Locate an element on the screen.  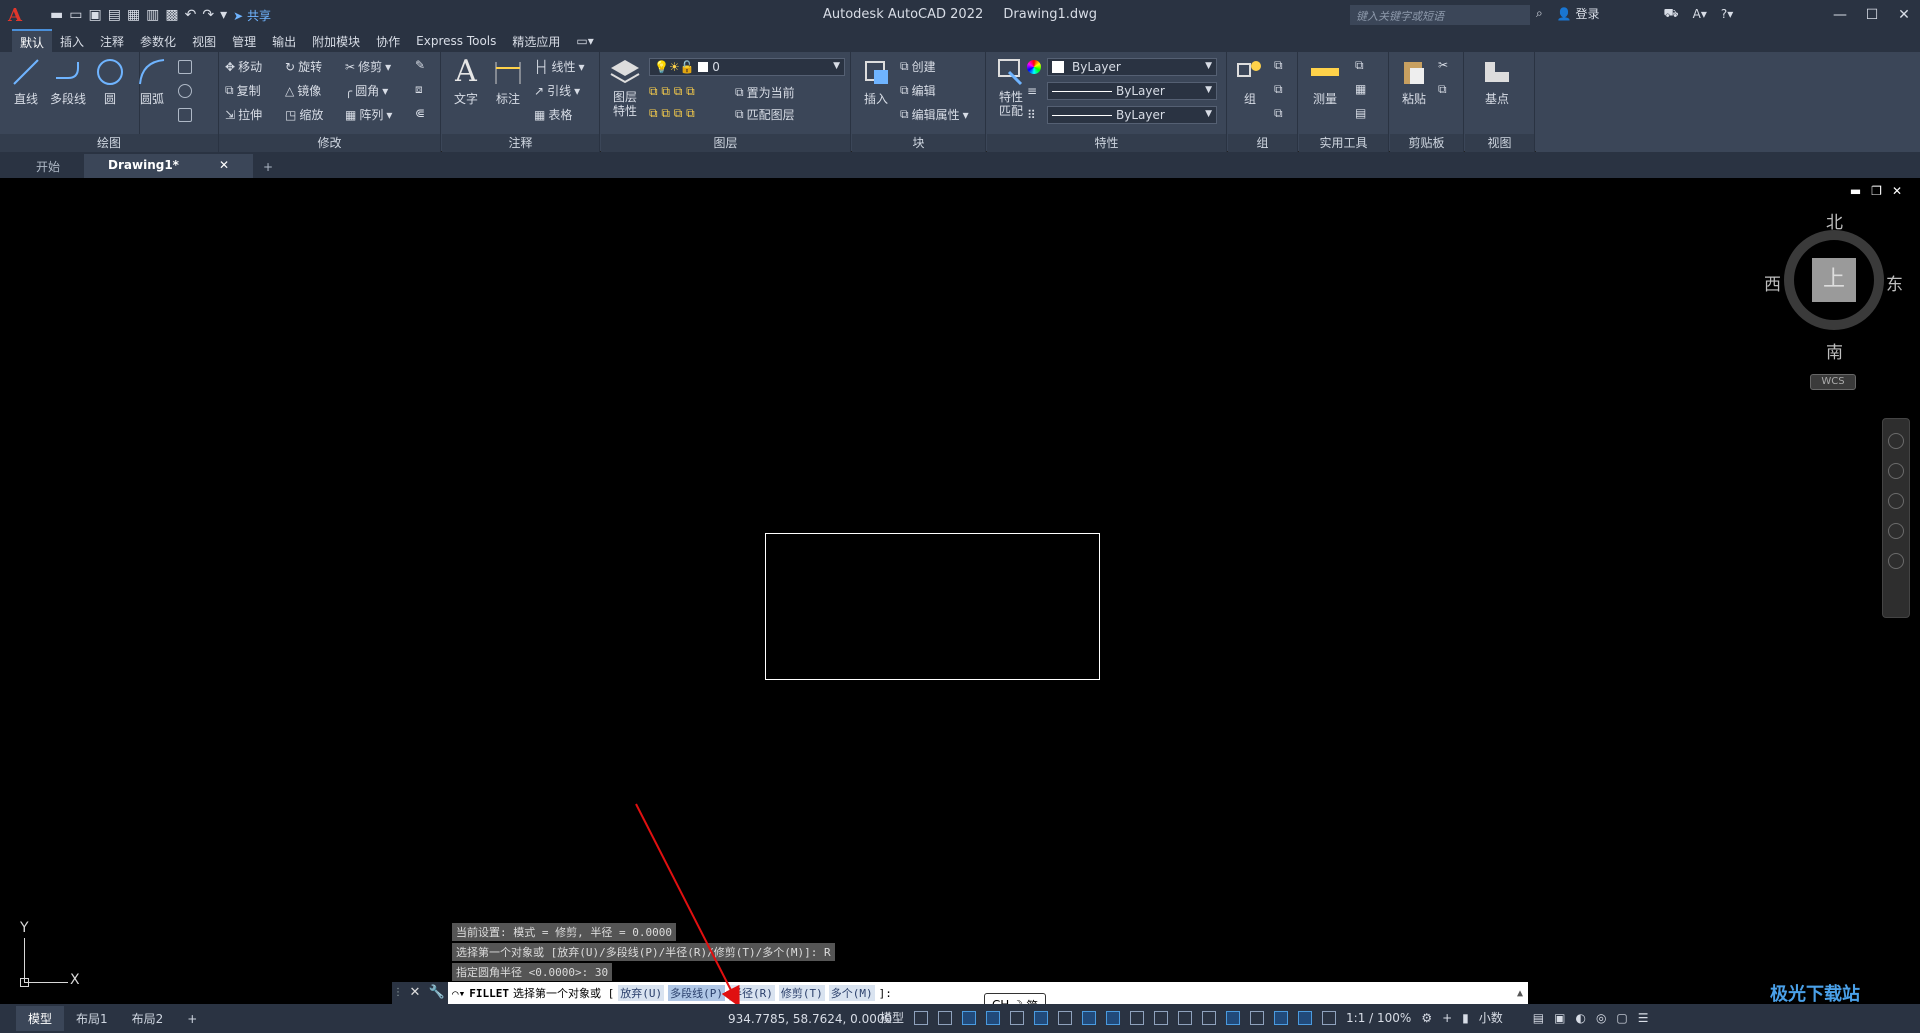
help-icon: ?▾ is located at coordinates (1727, 14).